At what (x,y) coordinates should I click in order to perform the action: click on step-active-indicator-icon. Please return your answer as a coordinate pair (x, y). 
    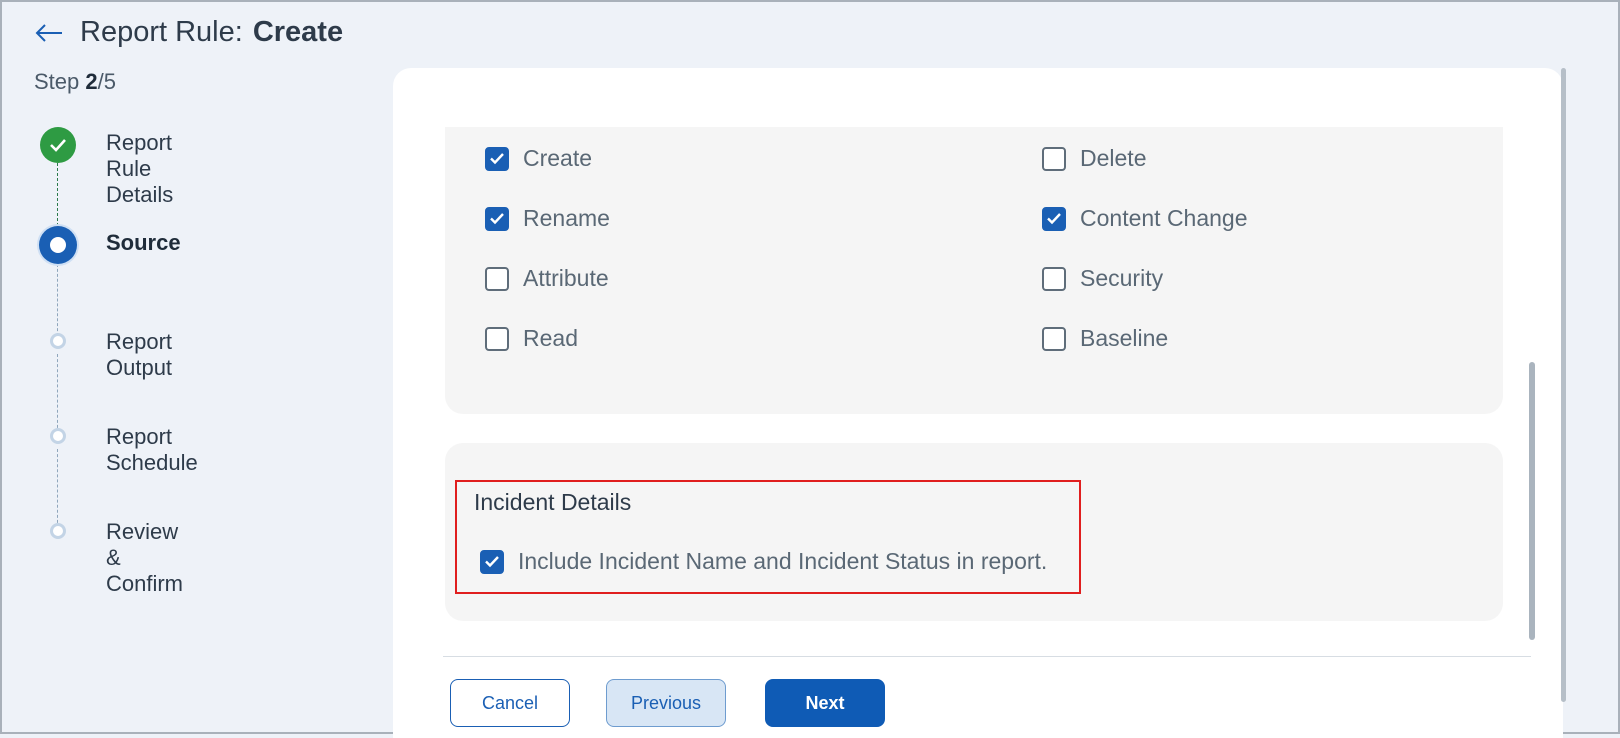
    Looking at the image, I should click on (58, 245).